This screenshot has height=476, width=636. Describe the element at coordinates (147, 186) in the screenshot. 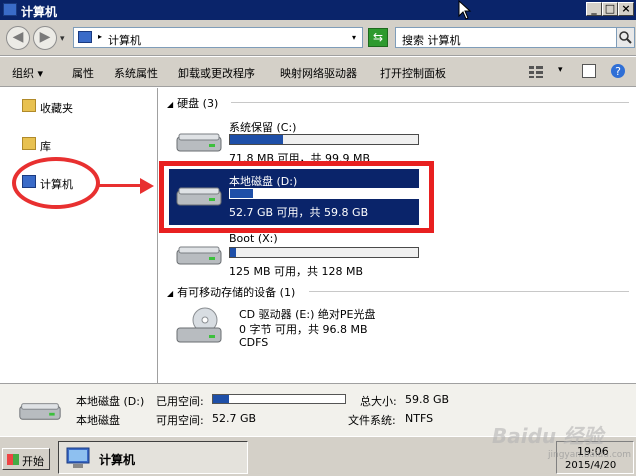

I see `annotation-arrow-head` at that location.